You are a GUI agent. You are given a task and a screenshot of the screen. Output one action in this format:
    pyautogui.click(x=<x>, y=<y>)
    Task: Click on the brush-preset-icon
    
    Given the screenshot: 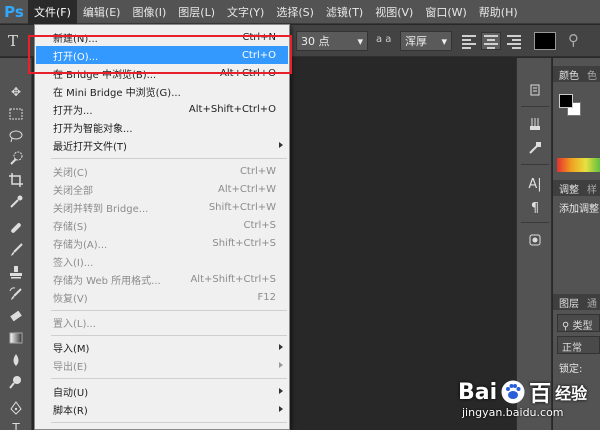 What is the action you would take?
    pyautogui.click(x=535, y=124)
    